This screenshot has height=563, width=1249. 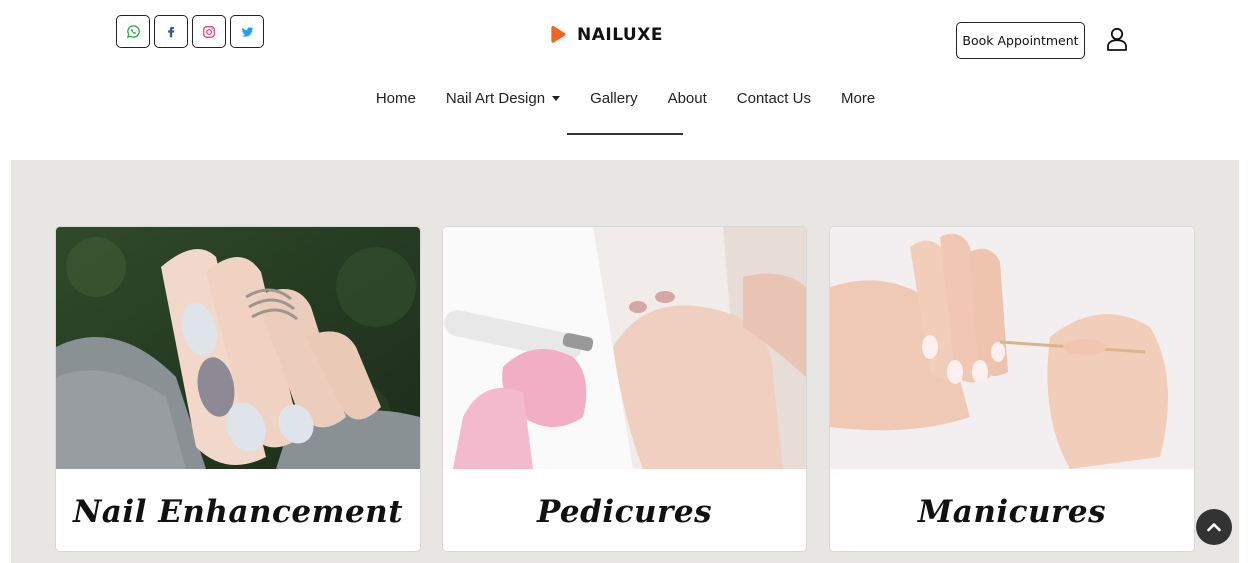 What do you see at coordinates (624, 512) in the screenshot?
I see `service-title: Pedicures` at bounding box center [624, 512].